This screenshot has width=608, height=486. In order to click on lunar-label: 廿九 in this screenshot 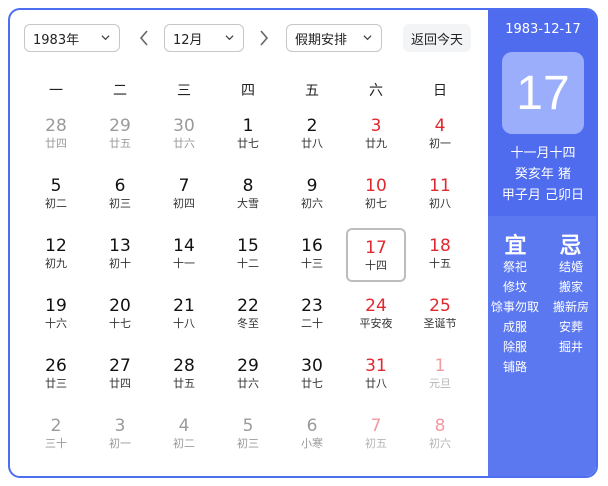, I will do `click(376, 143)`.